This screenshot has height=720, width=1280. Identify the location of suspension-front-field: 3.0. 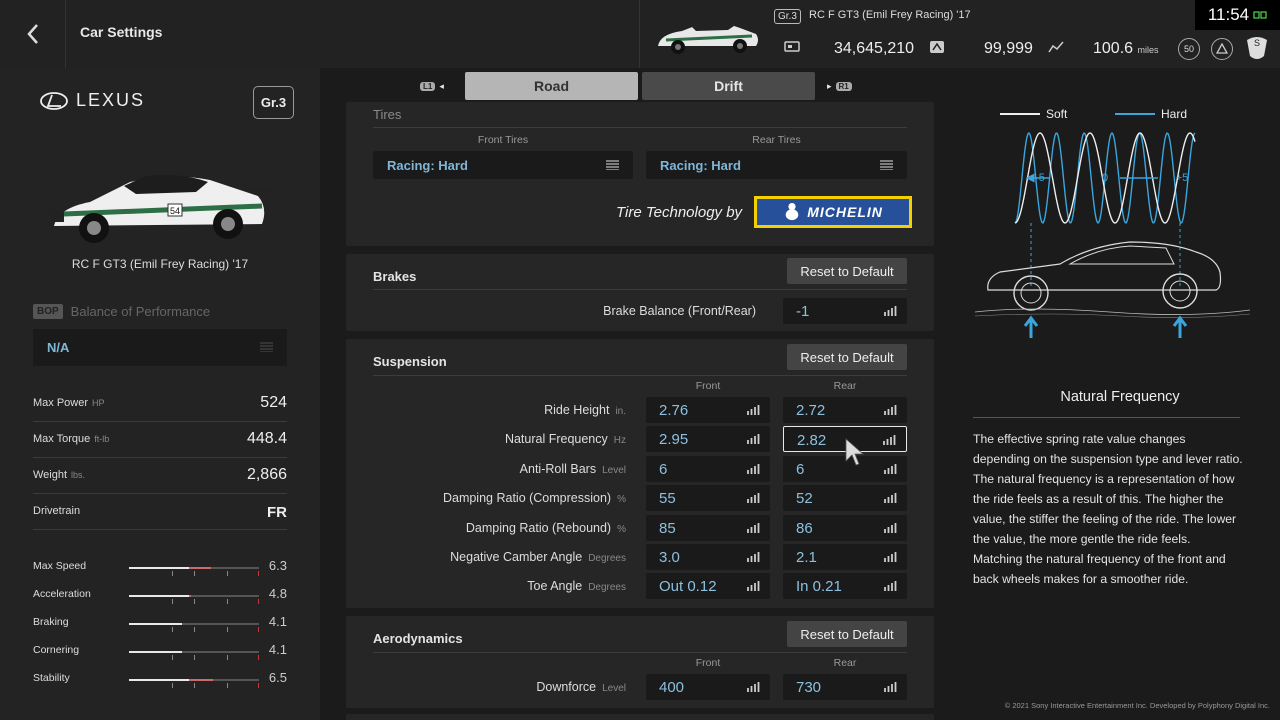
(708, 557).